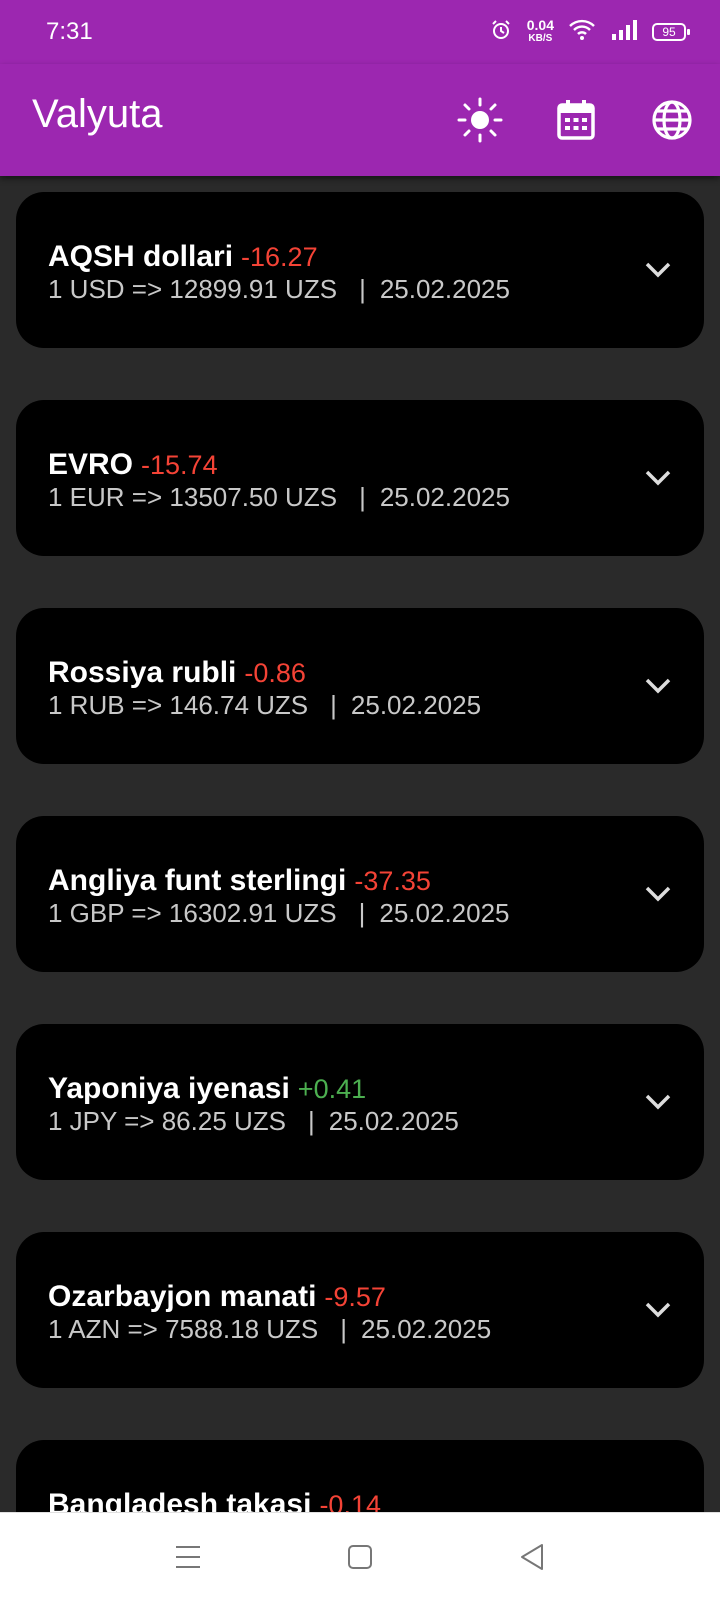 The width and height of the screenshot is (720, 1601). Describe the element at coordinates (178, 705) in the screenshot. I see `currency-rate: 1 RUB => 146.74 UZS` at that location.